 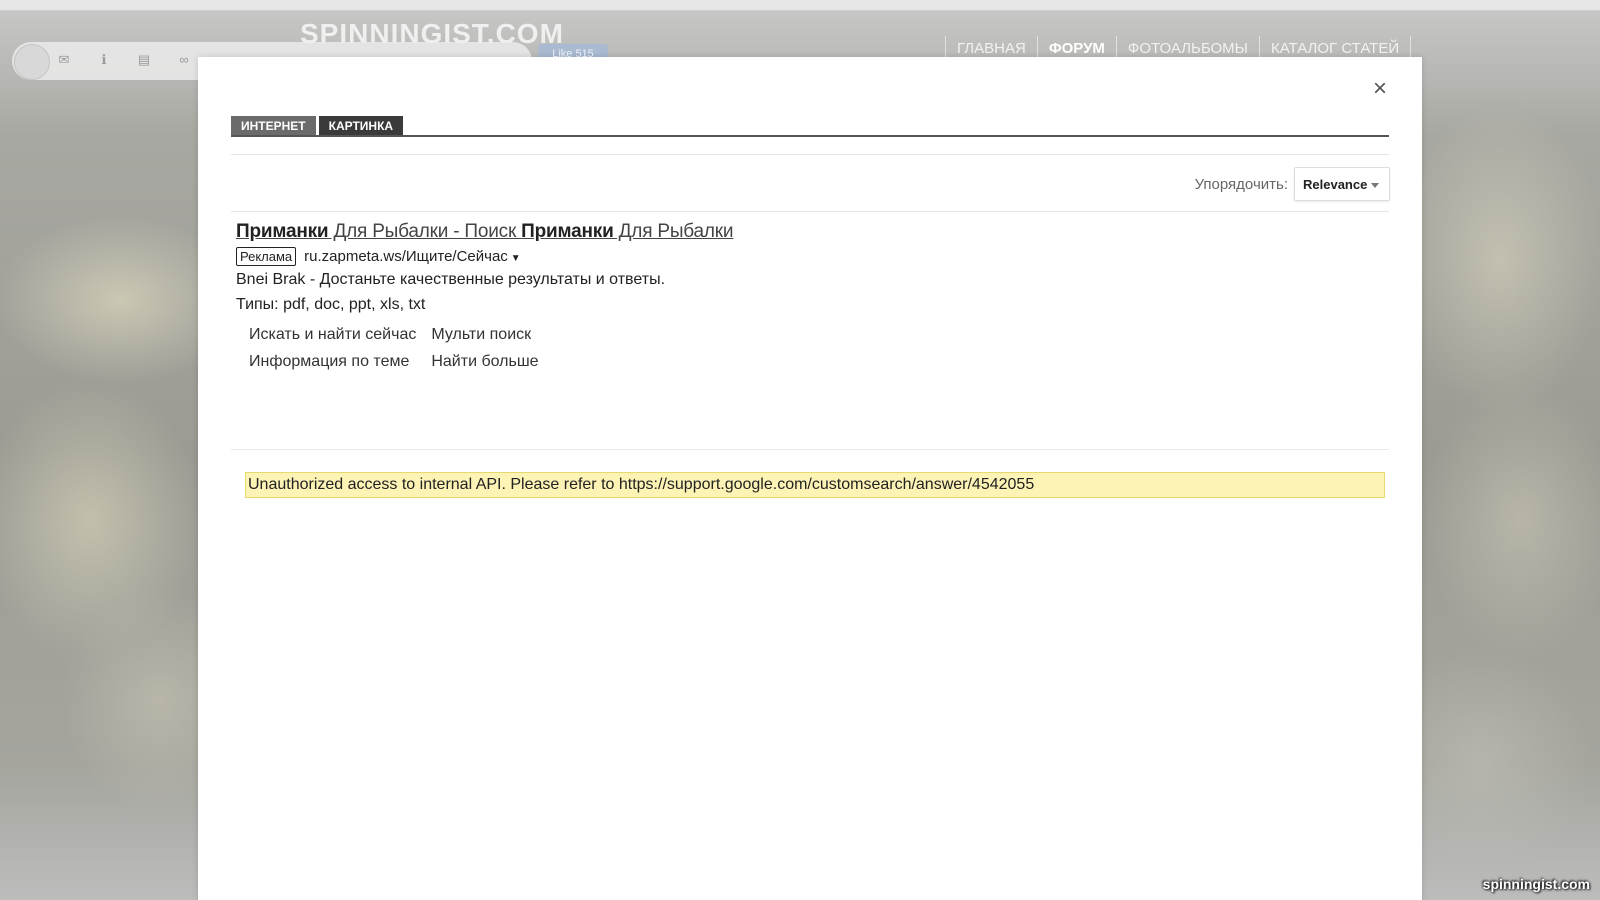 I want to click on nav-item-photo-albums: ФОТОАЛЬБОМЫ, so click(x=1188, y=47).